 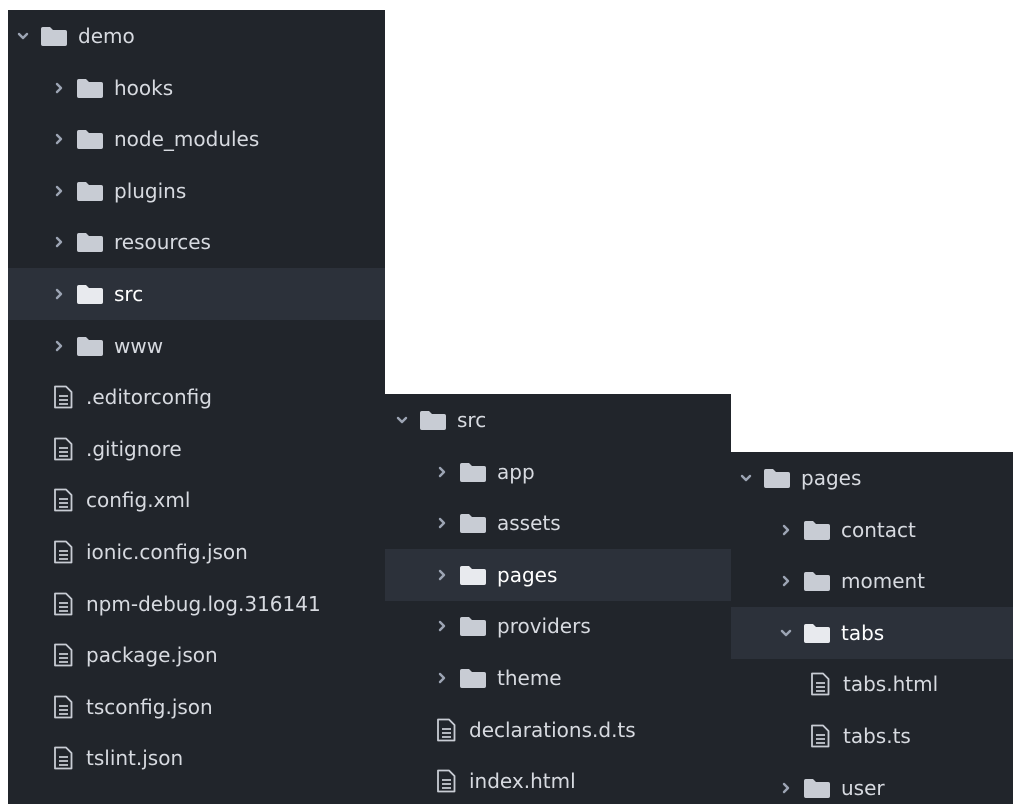 I want to click on tree-item: tsconfig.json, so click(x=196, y=707).